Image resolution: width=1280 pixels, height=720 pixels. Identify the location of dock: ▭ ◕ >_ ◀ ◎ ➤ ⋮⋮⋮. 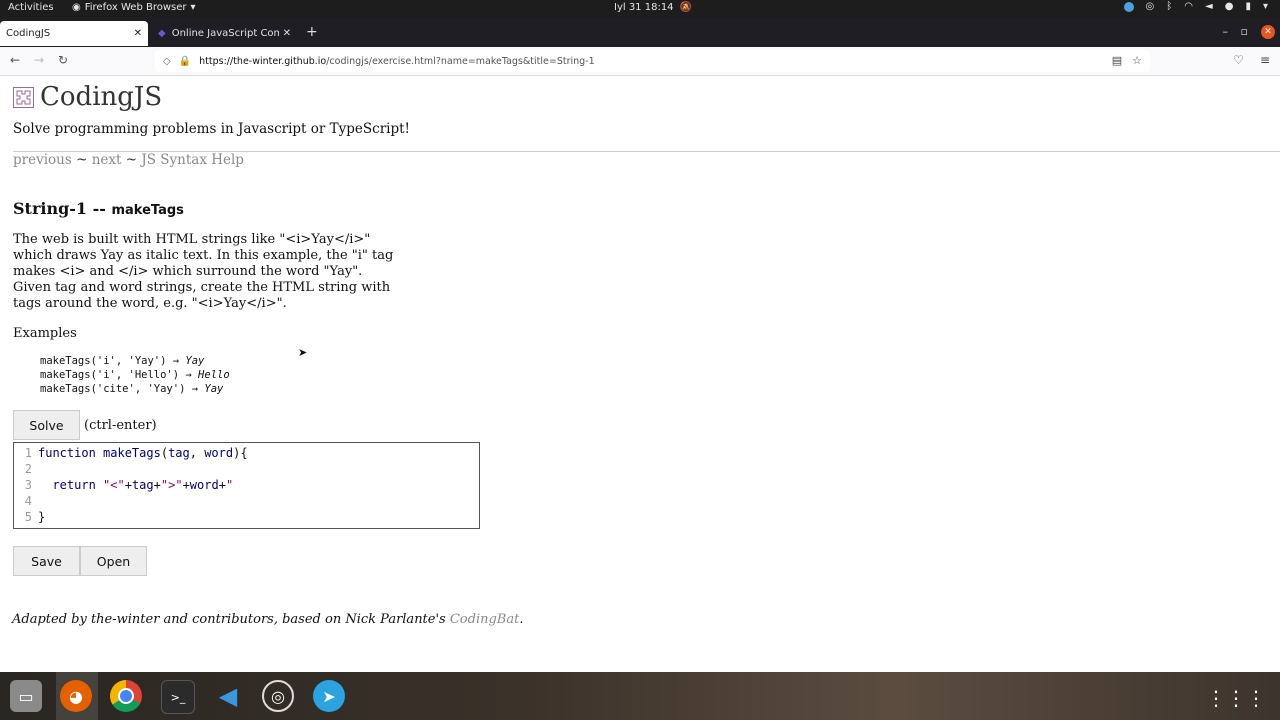
(640, 696).